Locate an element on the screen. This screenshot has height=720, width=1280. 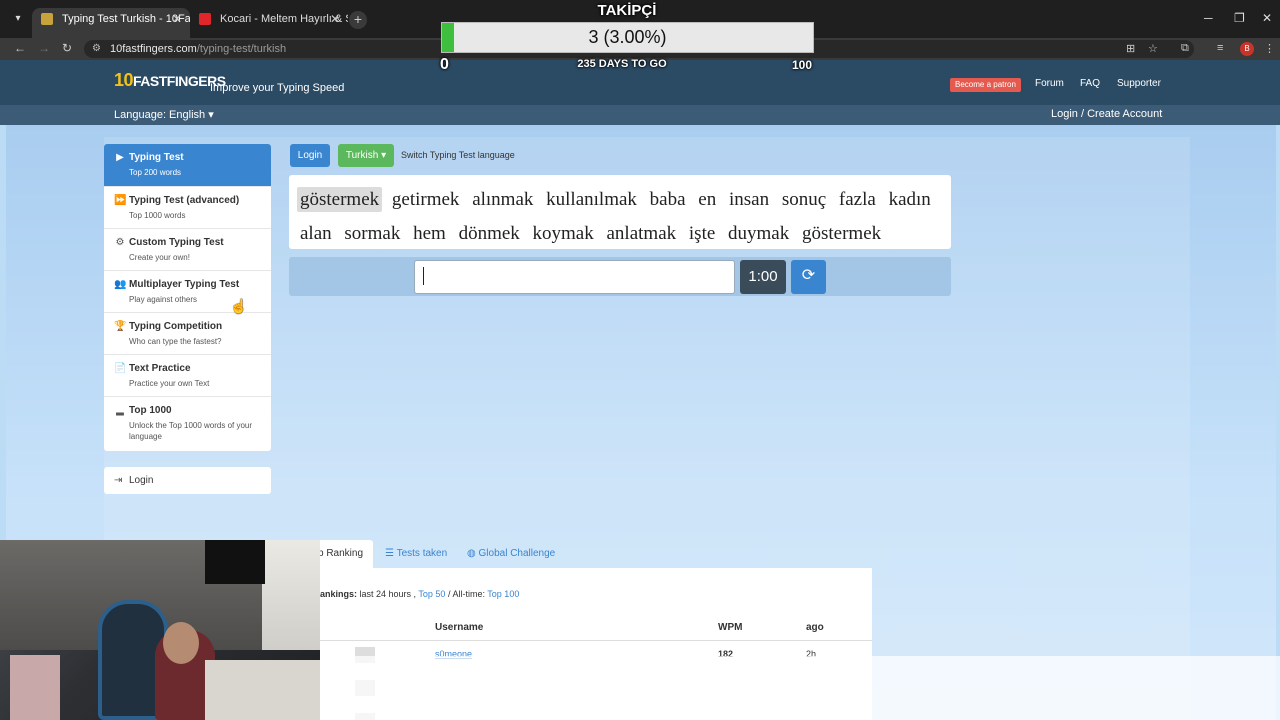
mouse-cursor-icon: ☝ is located at coordinates (239, 306).